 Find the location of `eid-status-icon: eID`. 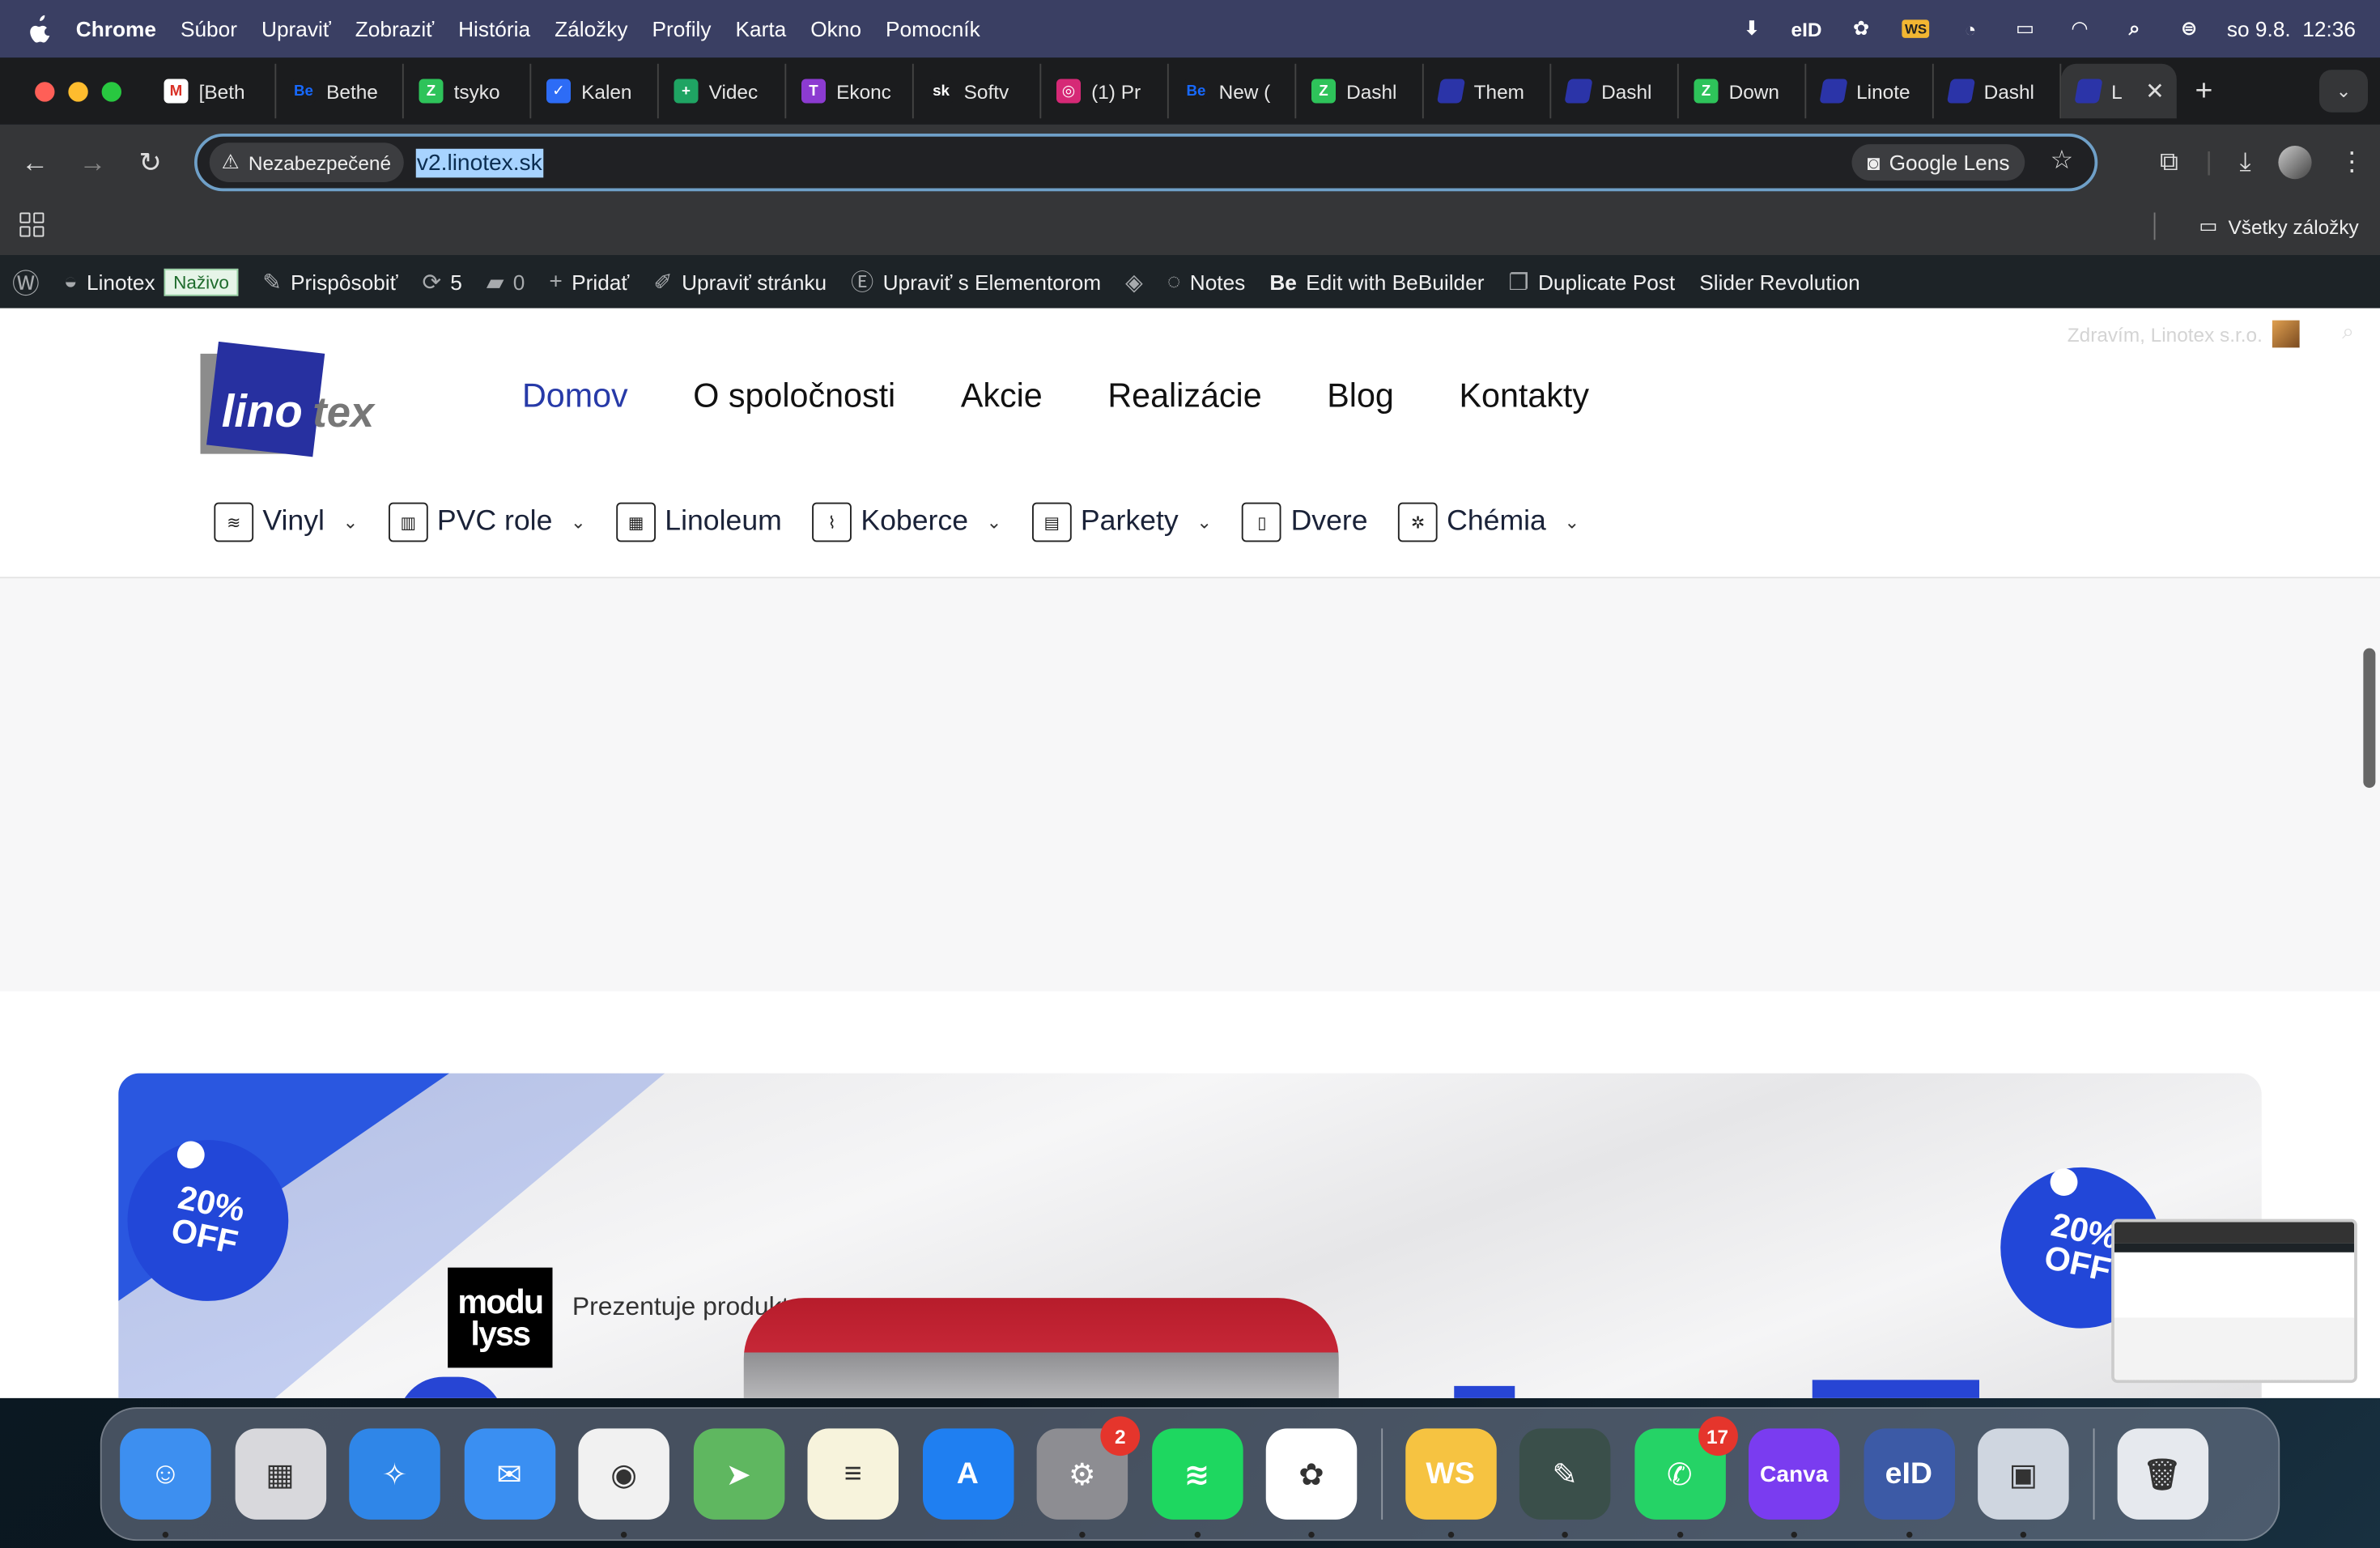

eid-status-icon: eID is located at coordinates (1806, 29).